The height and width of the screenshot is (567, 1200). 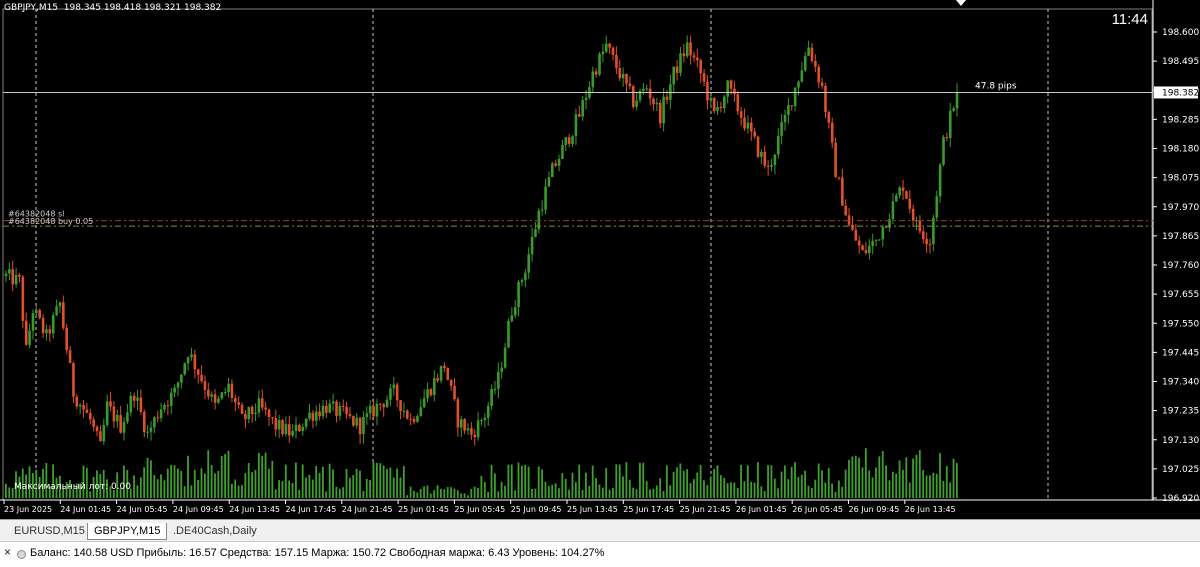 What do you see at coordinates (1180, 324) in the screenshot?
I see `price-tick-label: 197.550` at bounding box center [1180, 324].